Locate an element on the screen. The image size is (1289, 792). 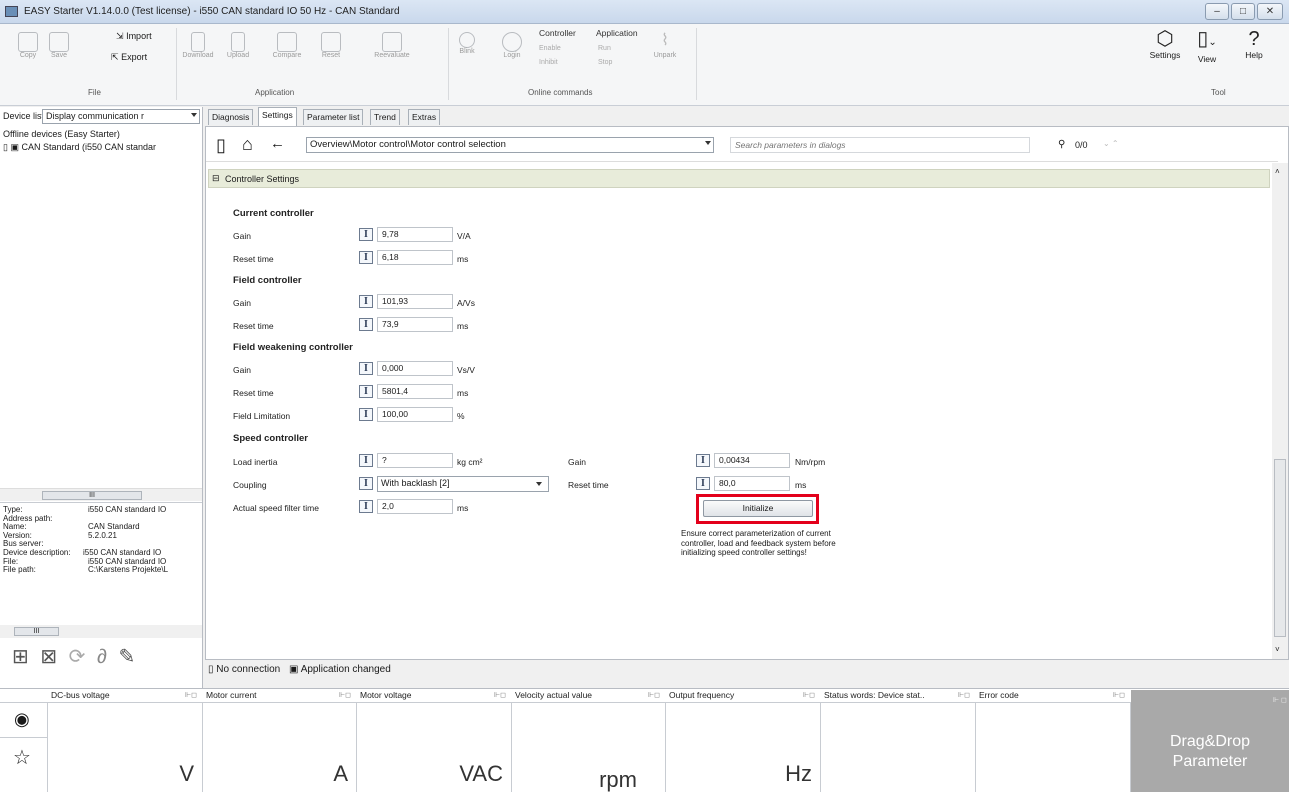
monitor-label: Motor current is located at coordinates (231, 696).